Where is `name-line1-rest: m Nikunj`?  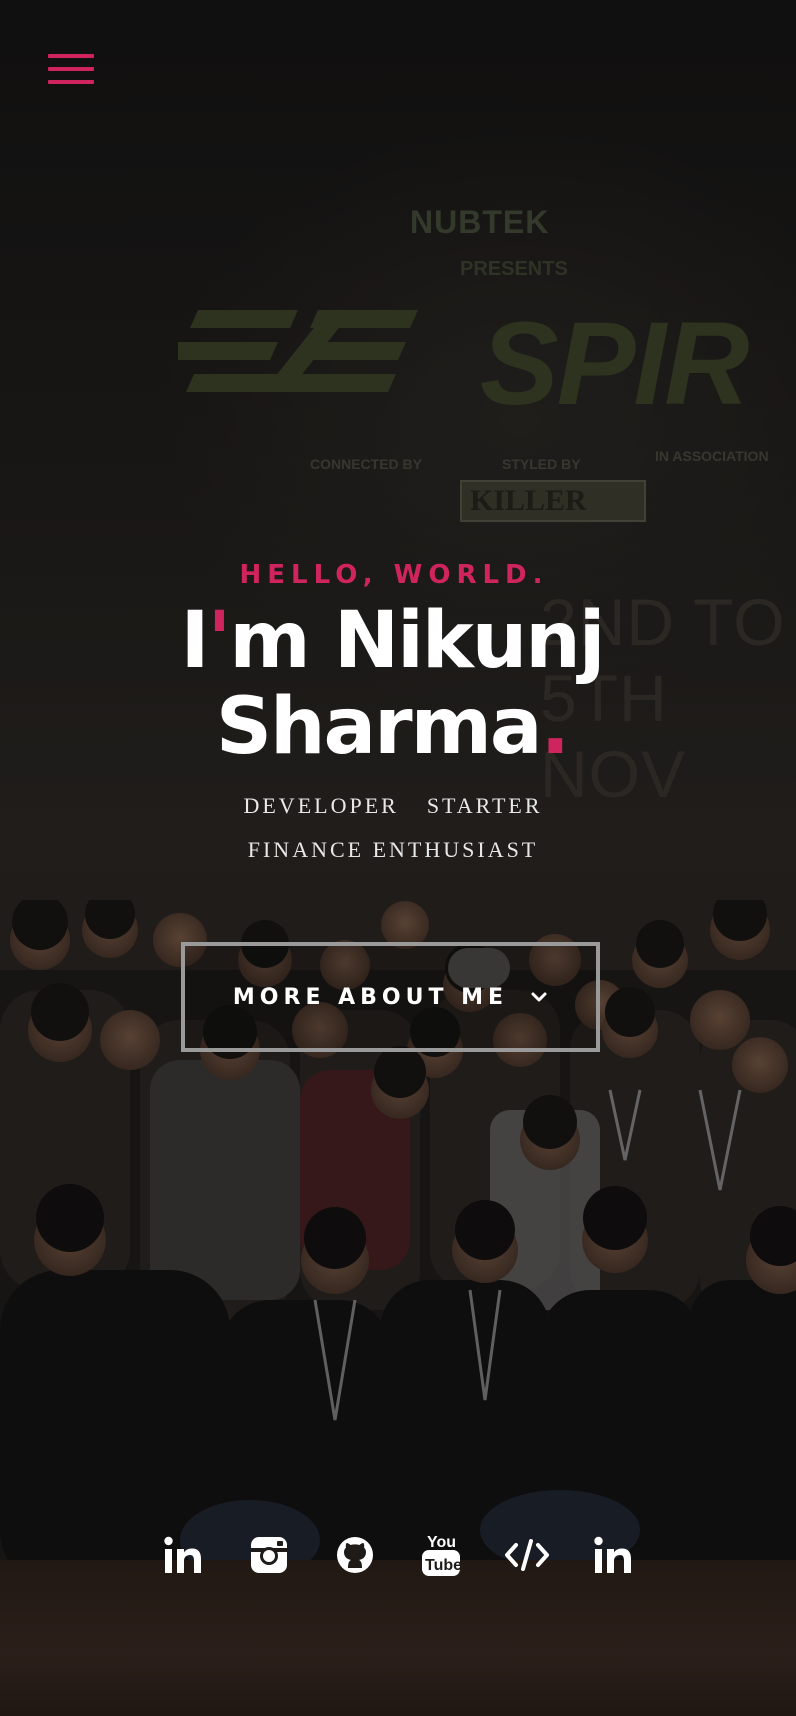 name-line1-rest: m Nikunj is located at coordinates (417, 641).